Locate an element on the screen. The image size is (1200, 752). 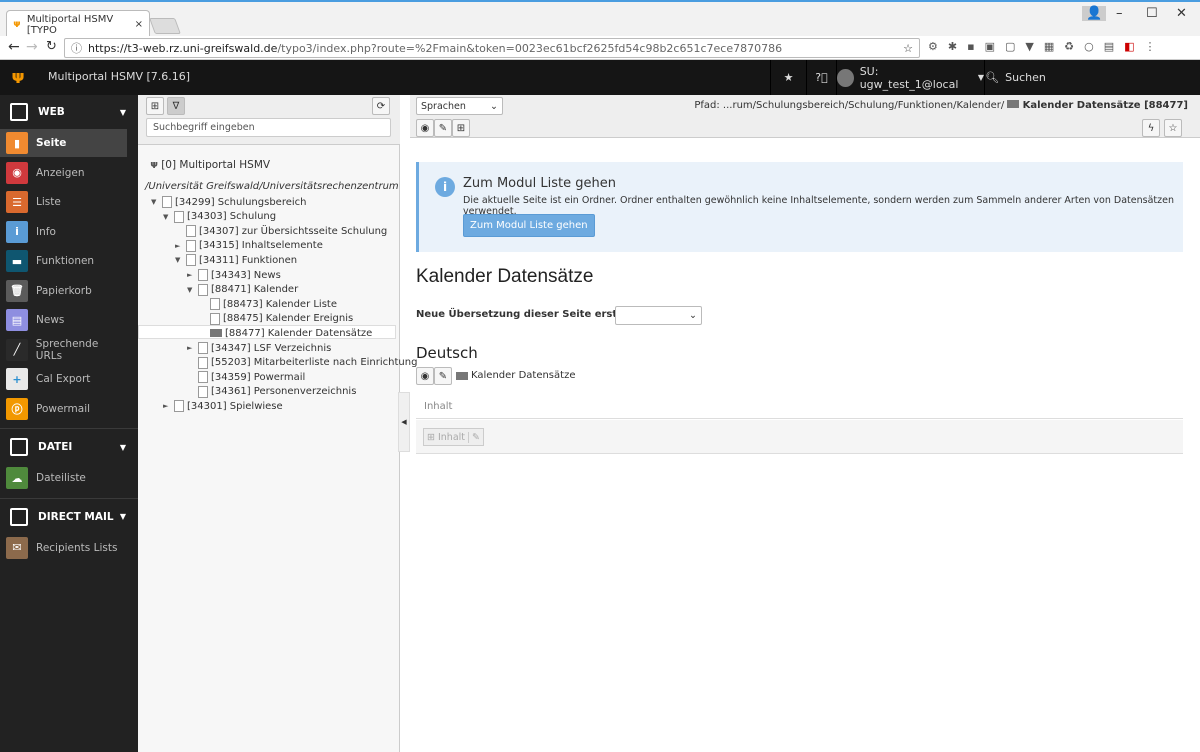
edit-button: ✎ is located at coordinates (443, 376).